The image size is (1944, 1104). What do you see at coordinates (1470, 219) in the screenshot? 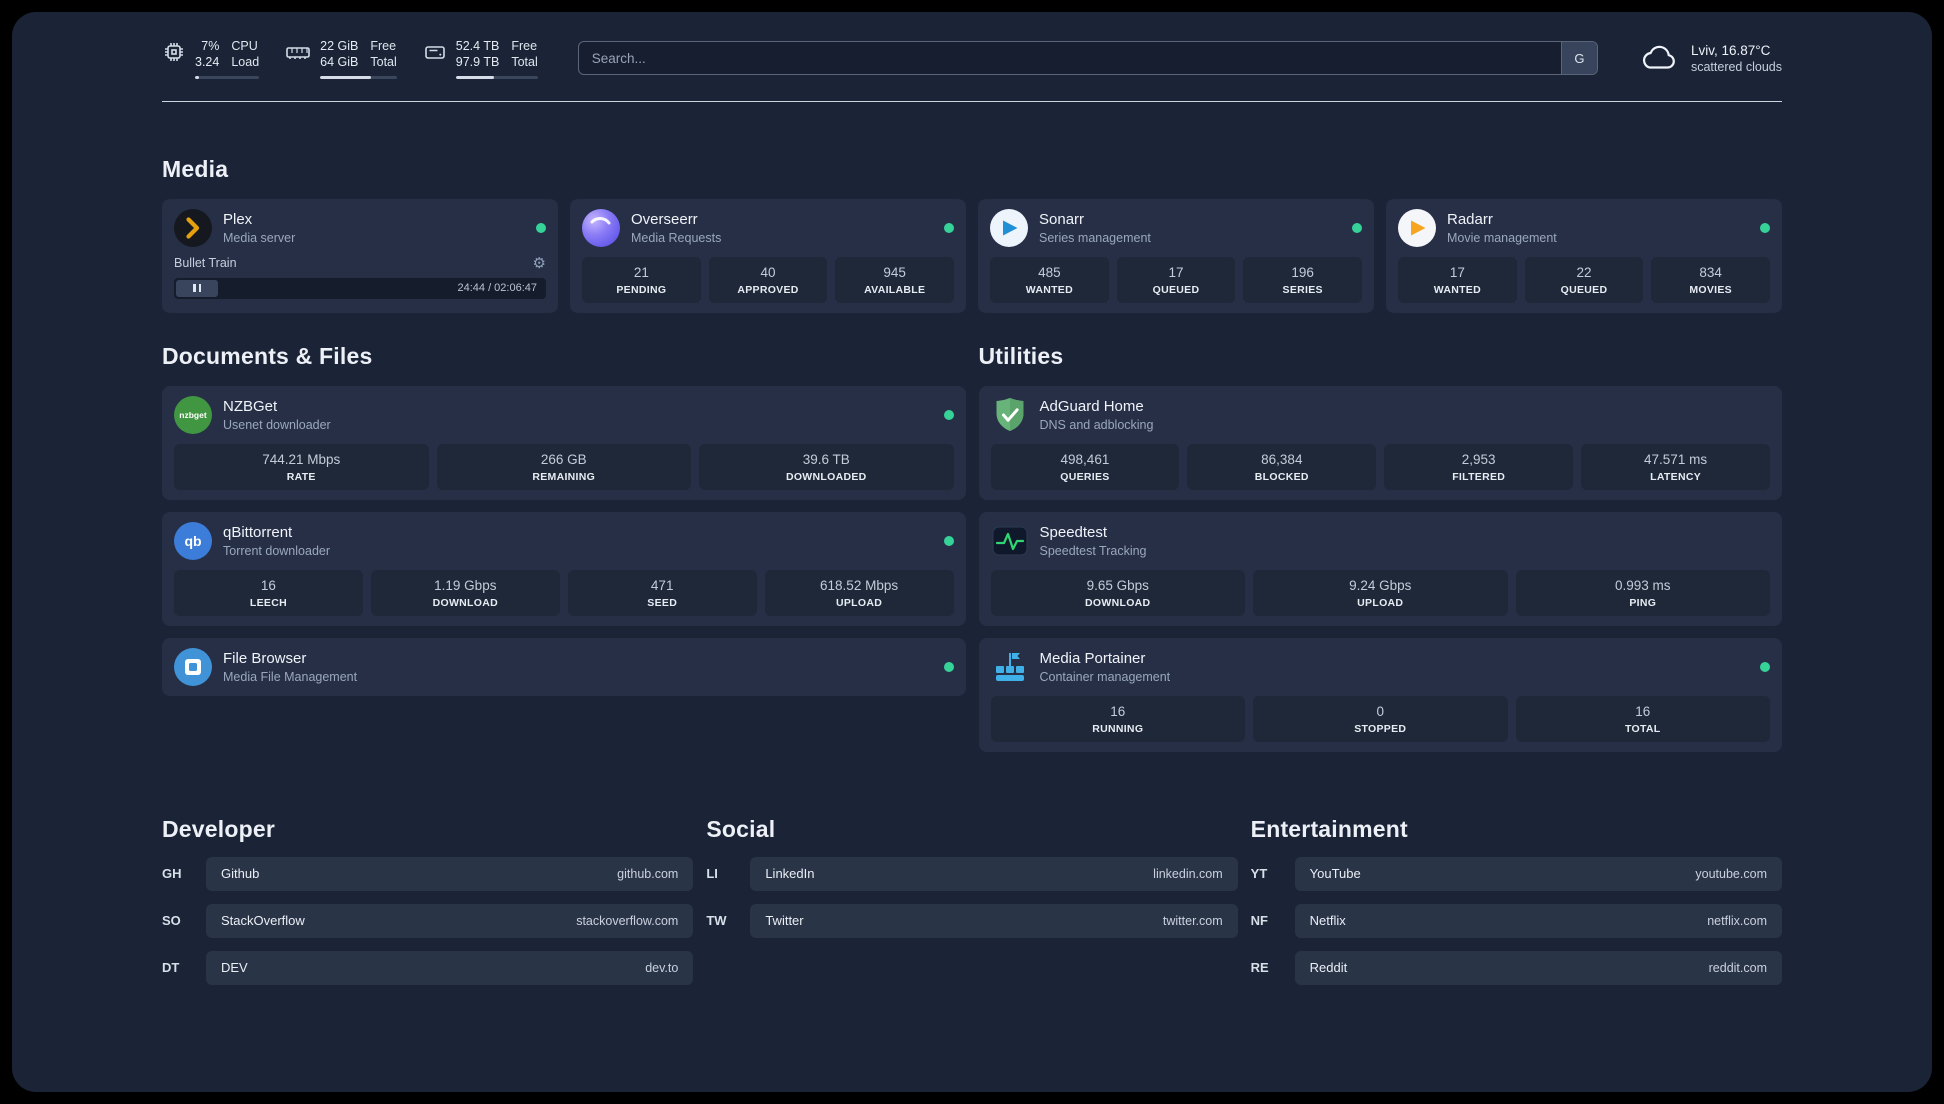
I see `service-title: Radarr` at bounding box center [1470, 219].